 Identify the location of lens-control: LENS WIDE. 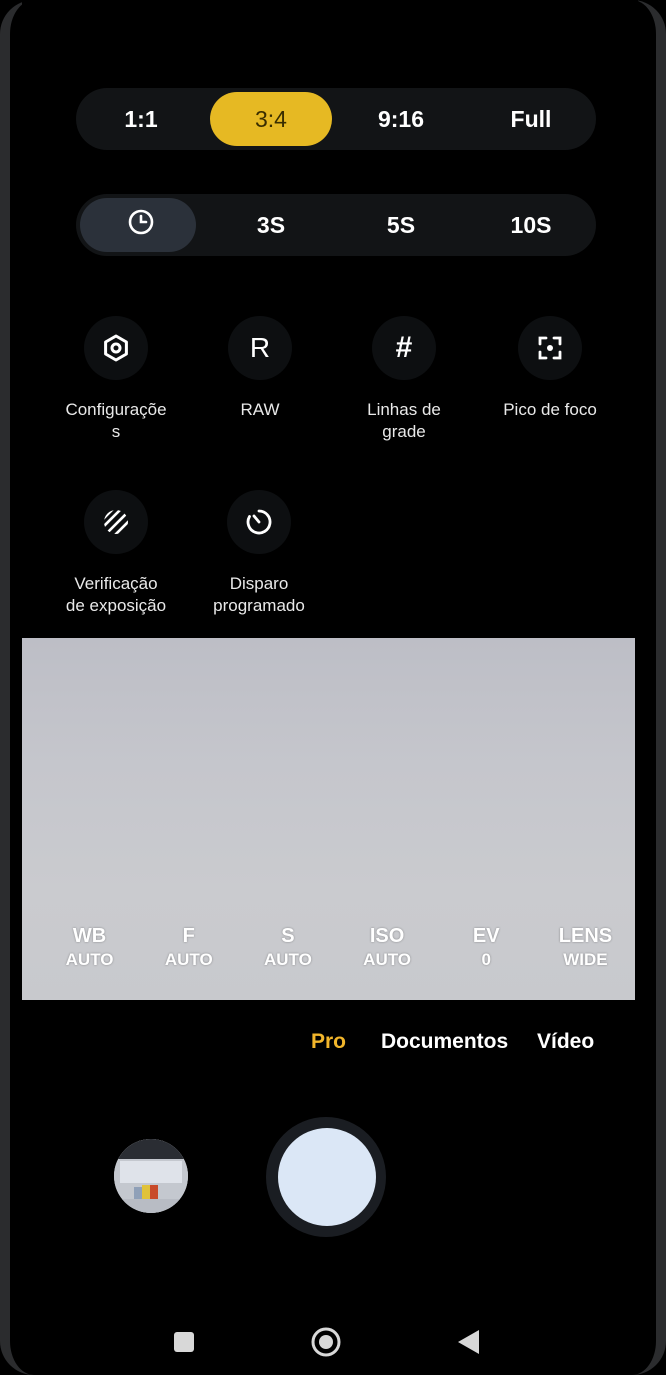
(585, 948).